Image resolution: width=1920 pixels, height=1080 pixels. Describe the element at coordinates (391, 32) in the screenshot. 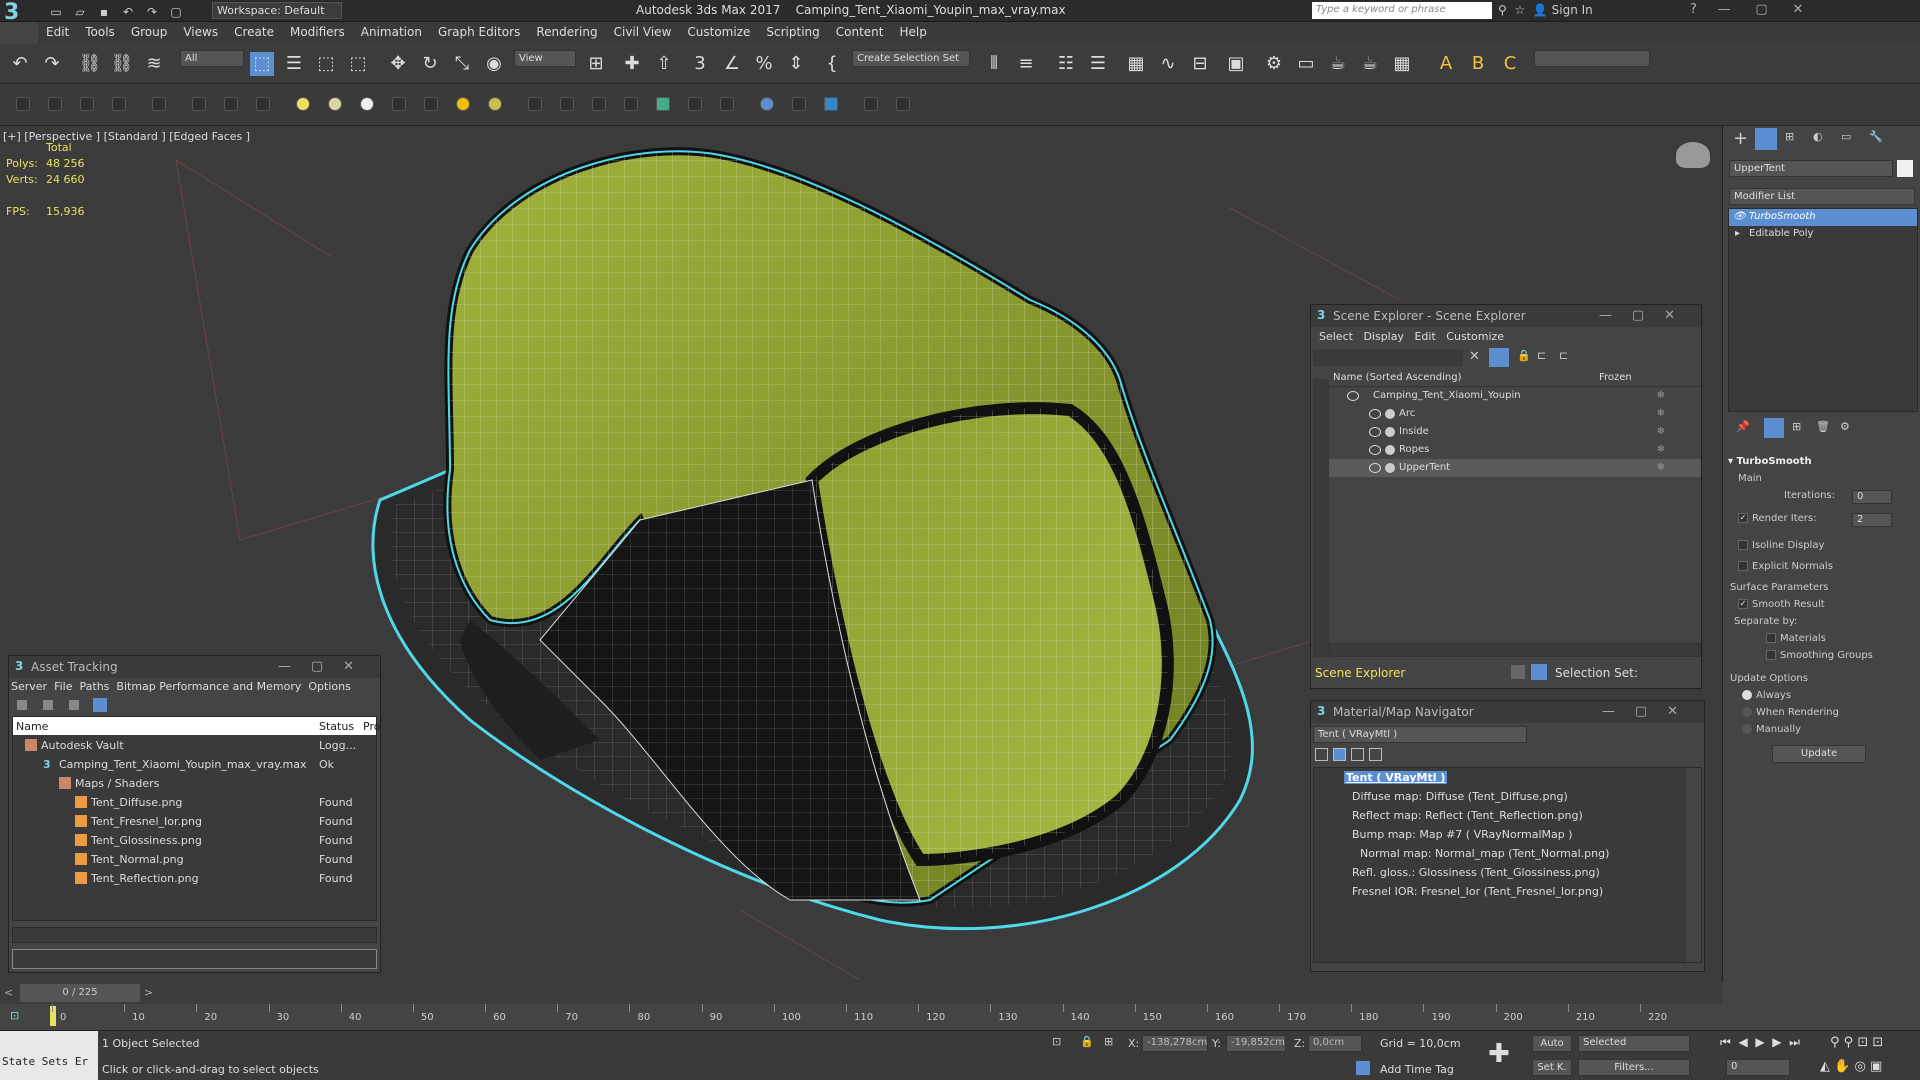

I see `menu-animation: Animation` at that location.